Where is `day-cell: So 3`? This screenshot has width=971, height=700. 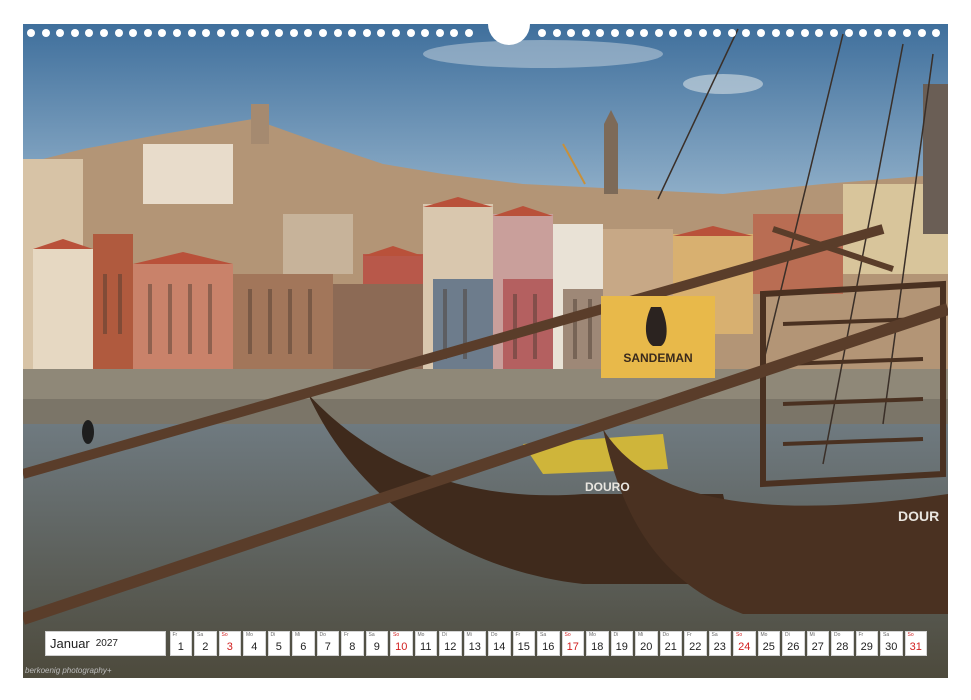 day-cell: So 3 is located at coordinates (229, 643).